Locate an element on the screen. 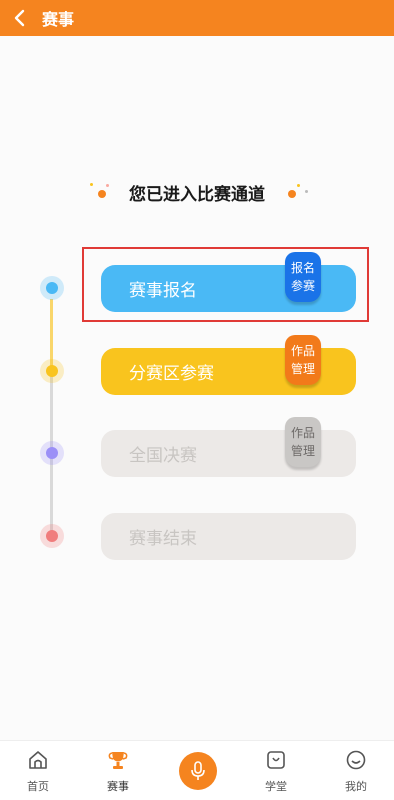  smile-icon is located at coordinates (356, 760).